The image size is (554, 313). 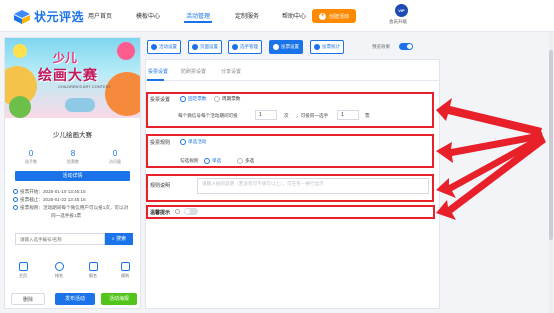 I want to click on tip-label: 温馨提示, so click(x=160, y=213).